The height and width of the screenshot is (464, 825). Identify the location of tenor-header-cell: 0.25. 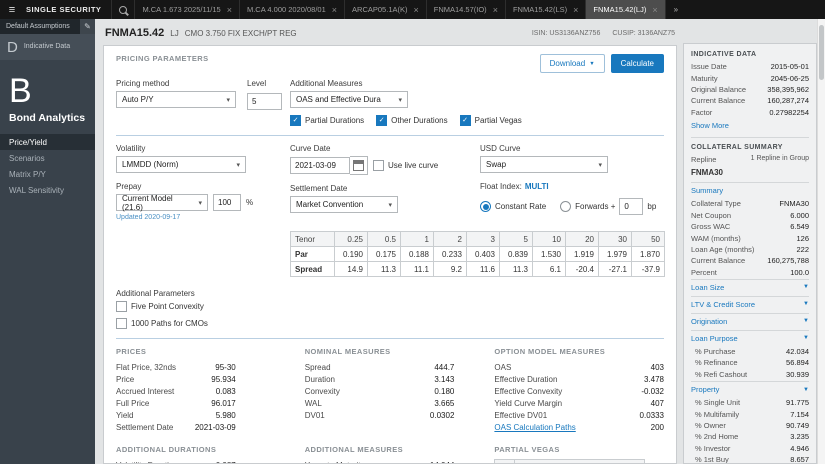
(351, 239).